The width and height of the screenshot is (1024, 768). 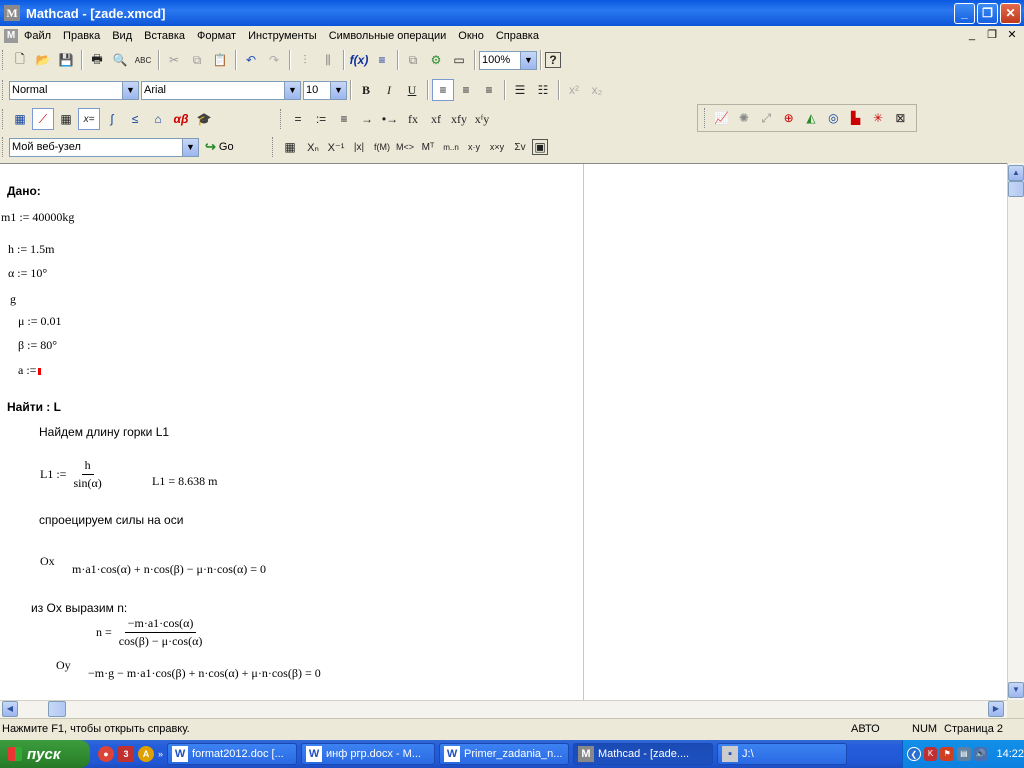 What do you see at coordinates (503, 709) in the screenshot?
I see `horizontal-scrollbar: ◀ ▶` at bounding box center [503, 709].